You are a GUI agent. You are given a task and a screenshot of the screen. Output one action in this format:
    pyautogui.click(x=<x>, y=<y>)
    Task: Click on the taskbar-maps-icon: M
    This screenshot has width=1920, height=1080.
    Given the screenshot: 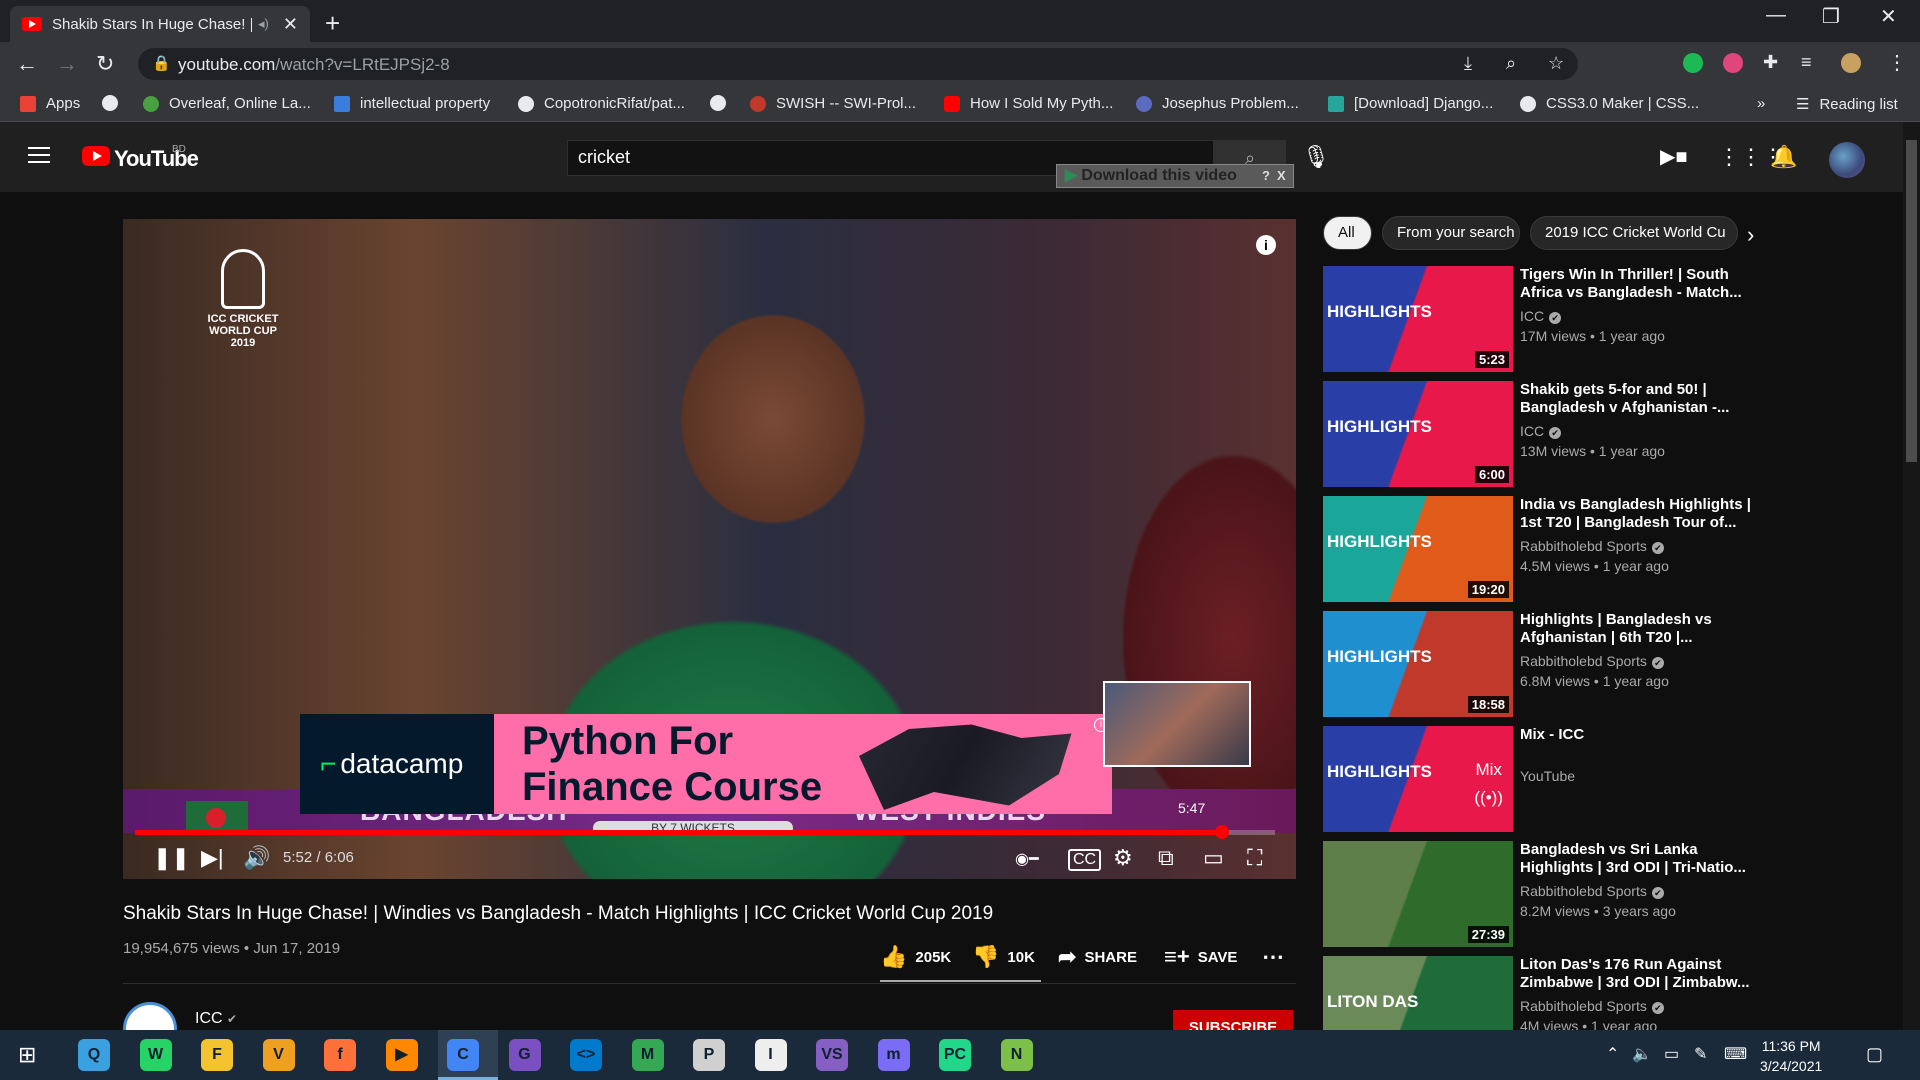 What is the action you would take?
    pyautogui.click(x=647, y=1055)
    